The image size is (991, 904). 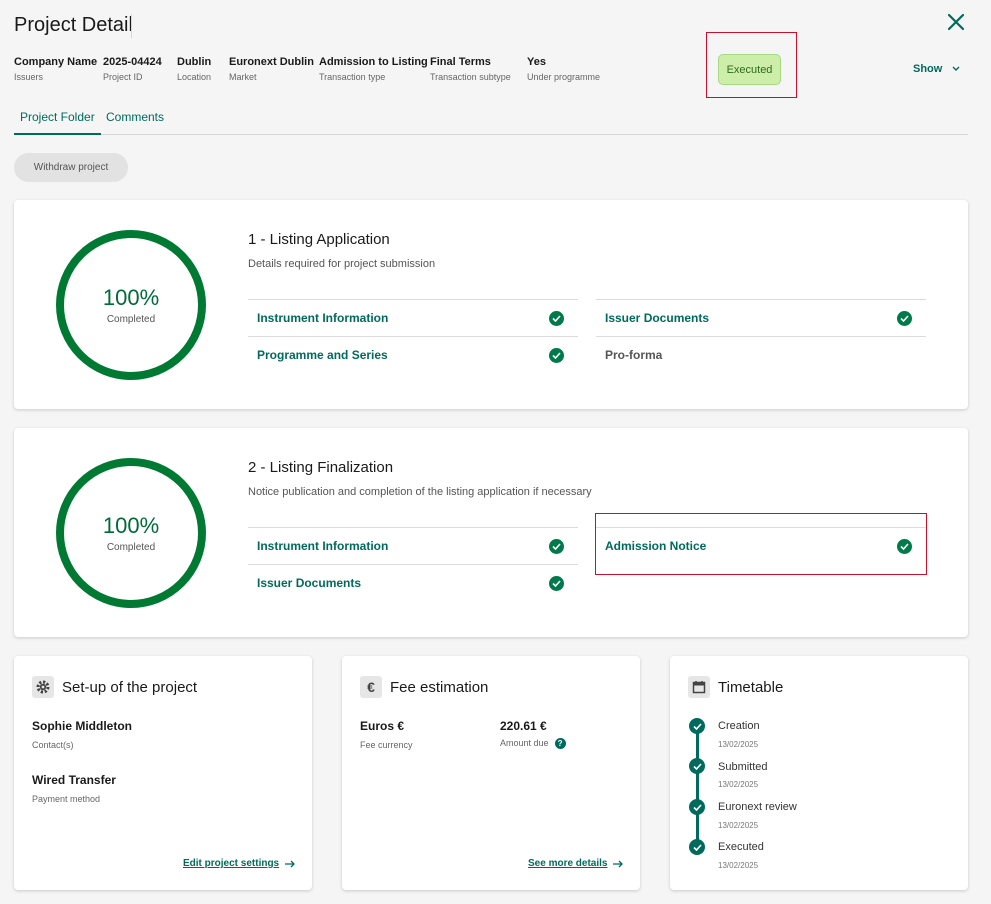 What do you see at coordinates (563, 69) in the screenshot?
I see `meta-under-programme: Yes Under programme` at bounding box center [563, 69].